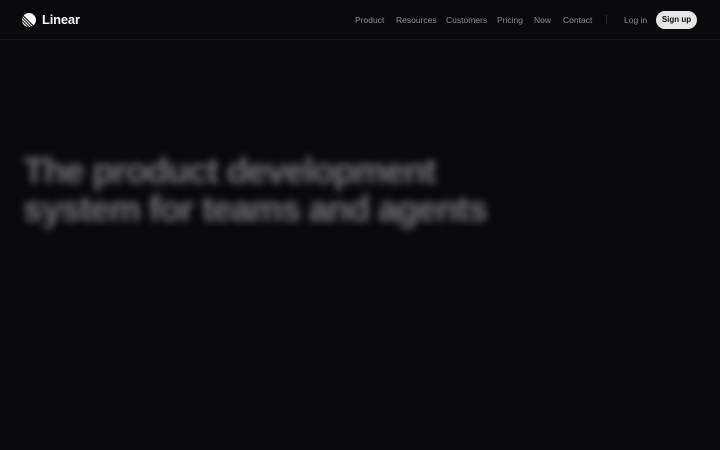  Describe the element at coordinates (255, 208) in the screenshot. I see `hero-line-2: system for teams and agents` at that location.